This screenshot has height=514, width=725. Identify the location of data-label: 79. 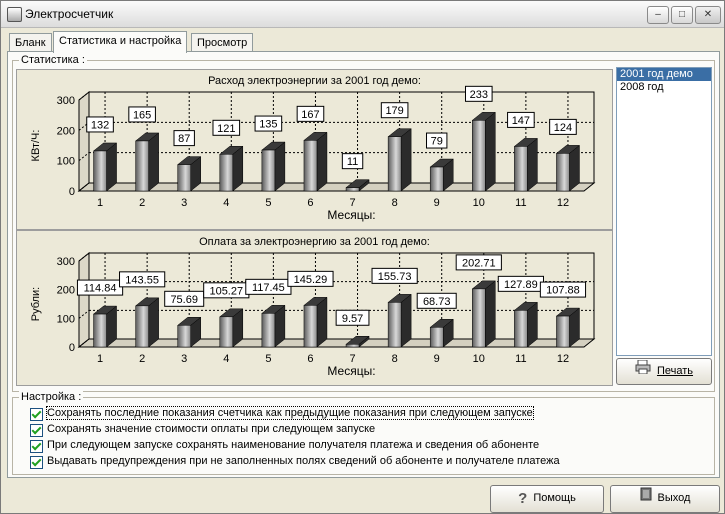
(437, 142).